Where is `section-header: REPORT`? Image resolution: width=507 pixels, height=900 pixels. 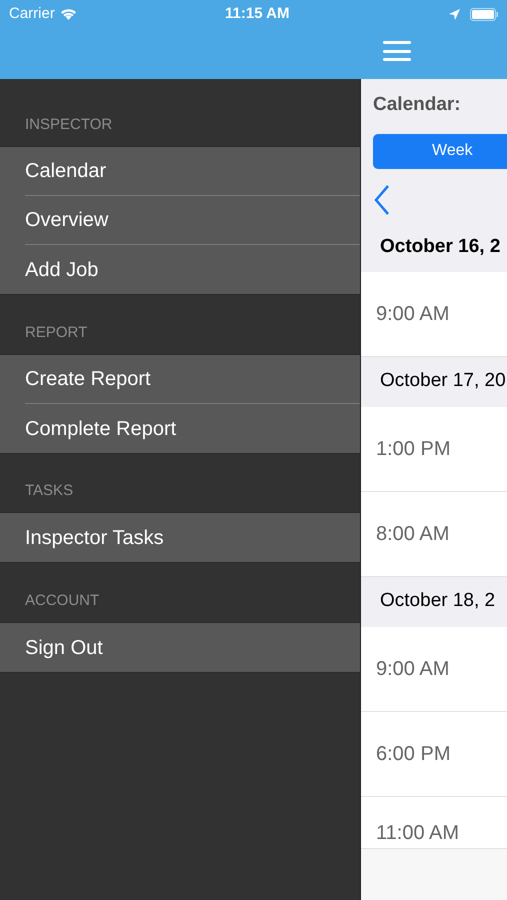 section-header: REPORT is located at coordinates (56, 332).